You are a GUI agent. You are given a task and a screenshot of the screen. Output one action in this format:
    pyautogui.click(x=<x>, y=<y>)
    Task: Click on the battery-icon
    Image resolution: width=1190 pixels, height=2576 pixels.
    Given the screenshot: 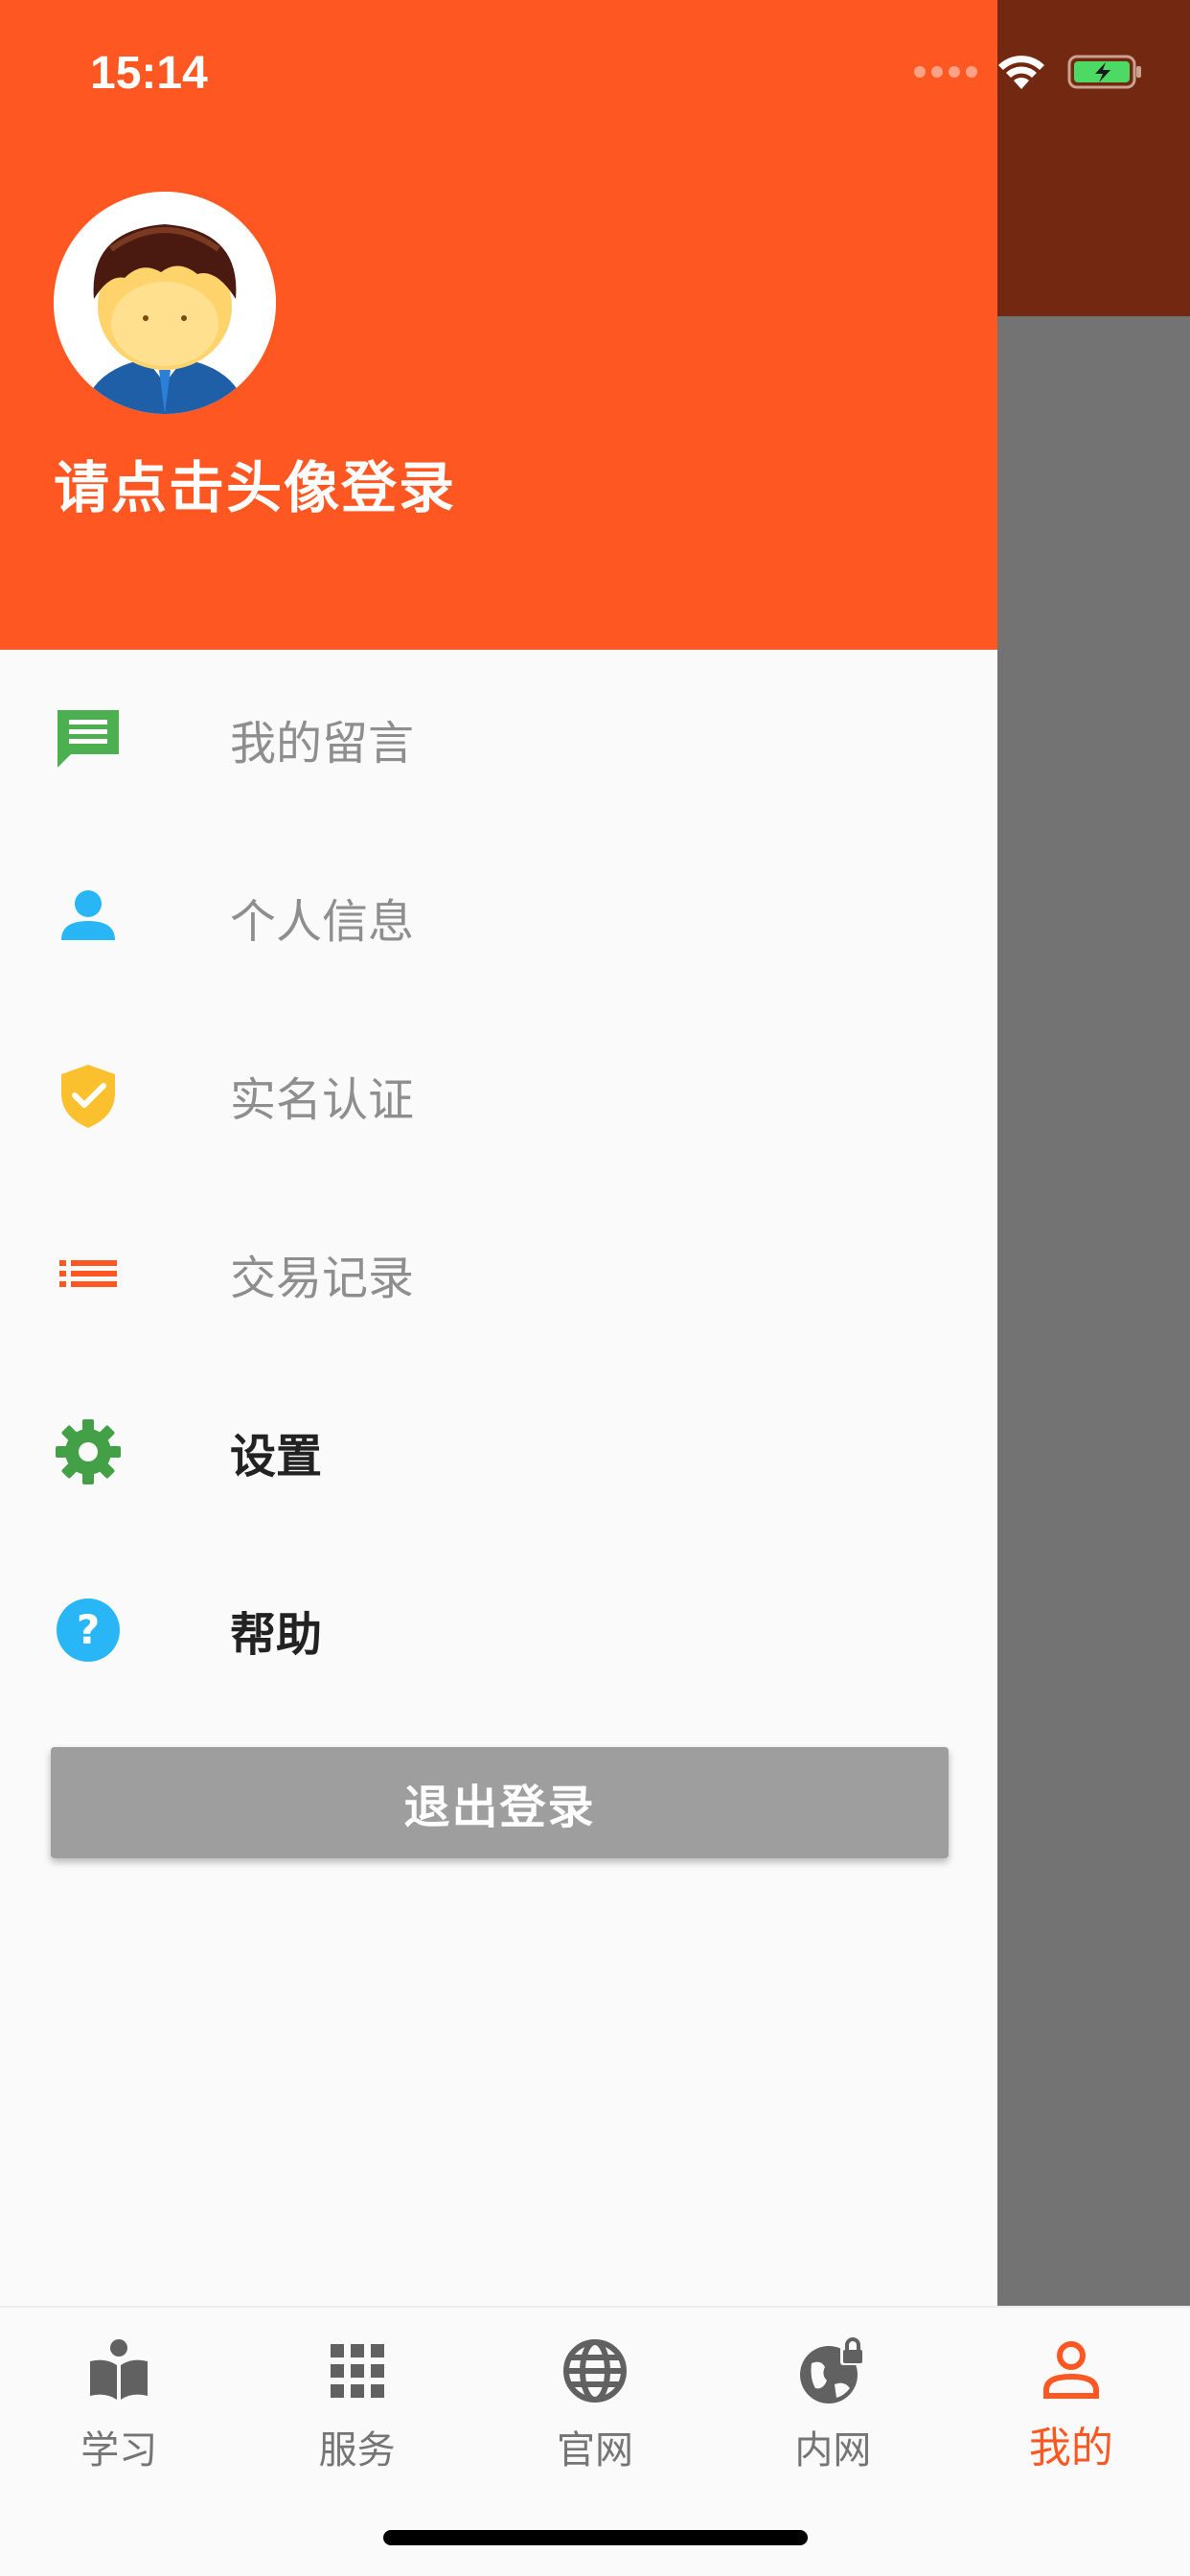 What is the action you would take?
    pyautogui.click(x=1104, y=72)
    